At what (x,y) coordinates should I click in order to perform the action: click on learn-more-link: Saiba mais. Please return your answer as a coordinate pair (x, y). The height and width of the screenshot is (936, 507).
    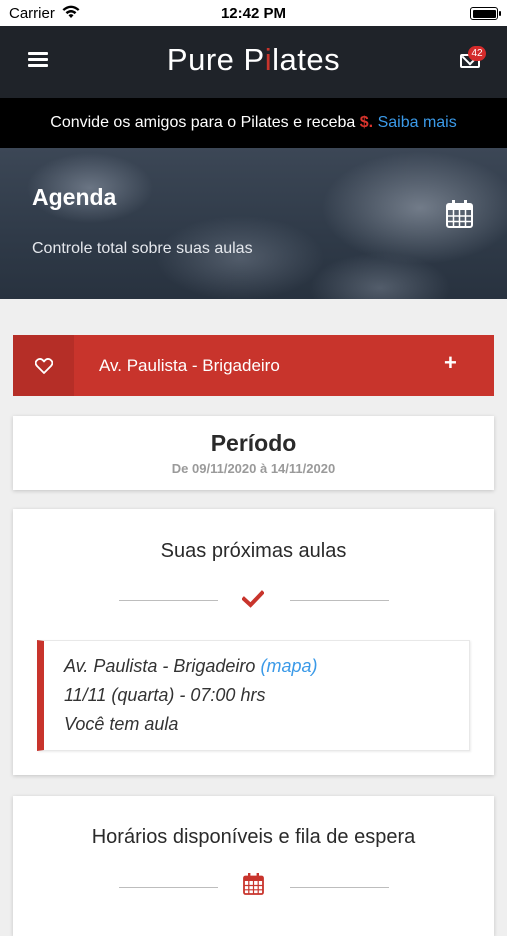
    Looking at the image, I should click on (417, 122).